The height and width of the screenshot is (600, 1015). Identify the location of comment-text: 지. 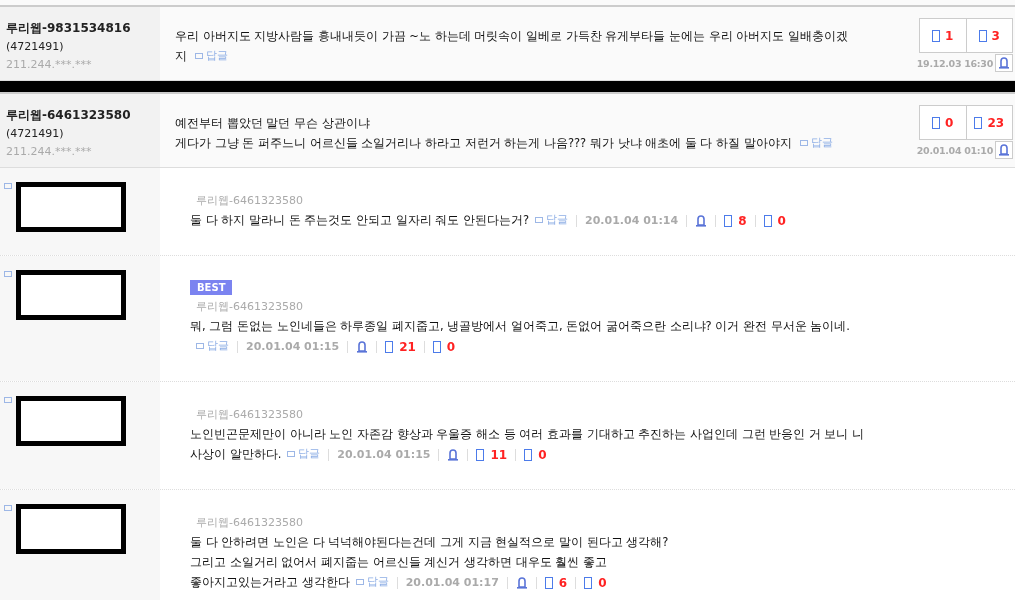
(181, 55).